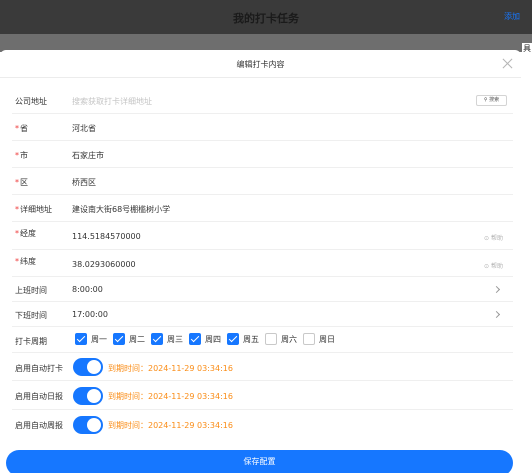  Describe the element at coordinates (167, 339) in the screenshot. I see `weekday-checkbox: 周三` at that location.